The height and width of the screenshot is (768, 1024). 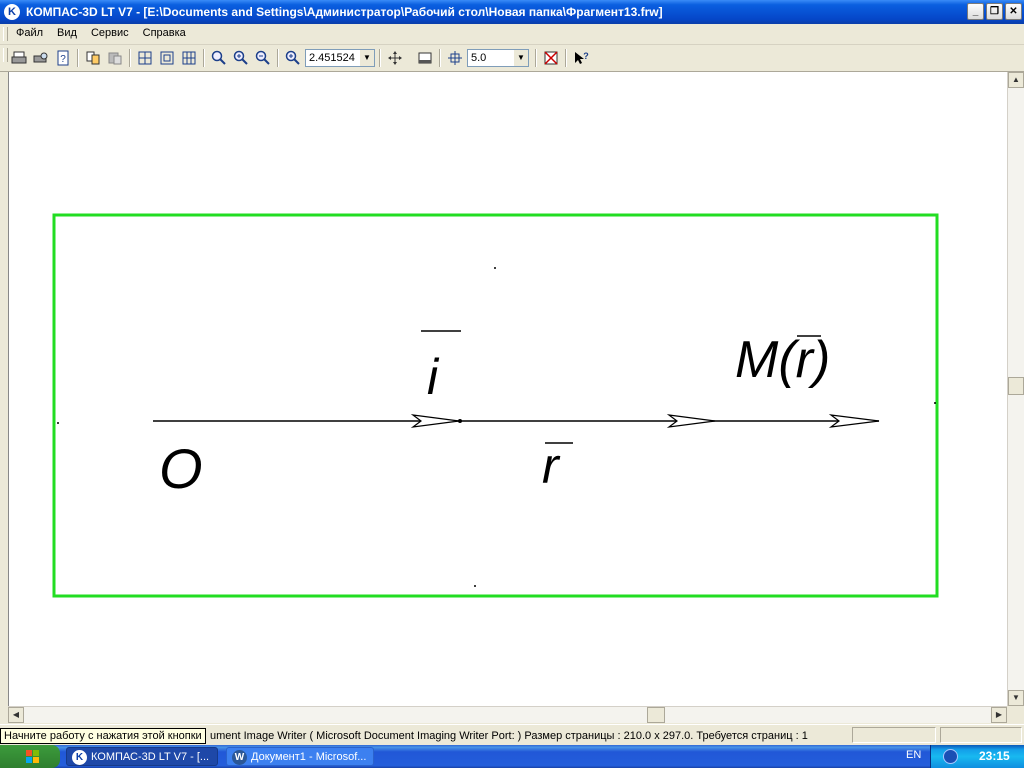 What do you see at coordinates (656, 715) in the screenshot?
I see `horizontal-scroll-thumb` at bounding box center [656, 715].